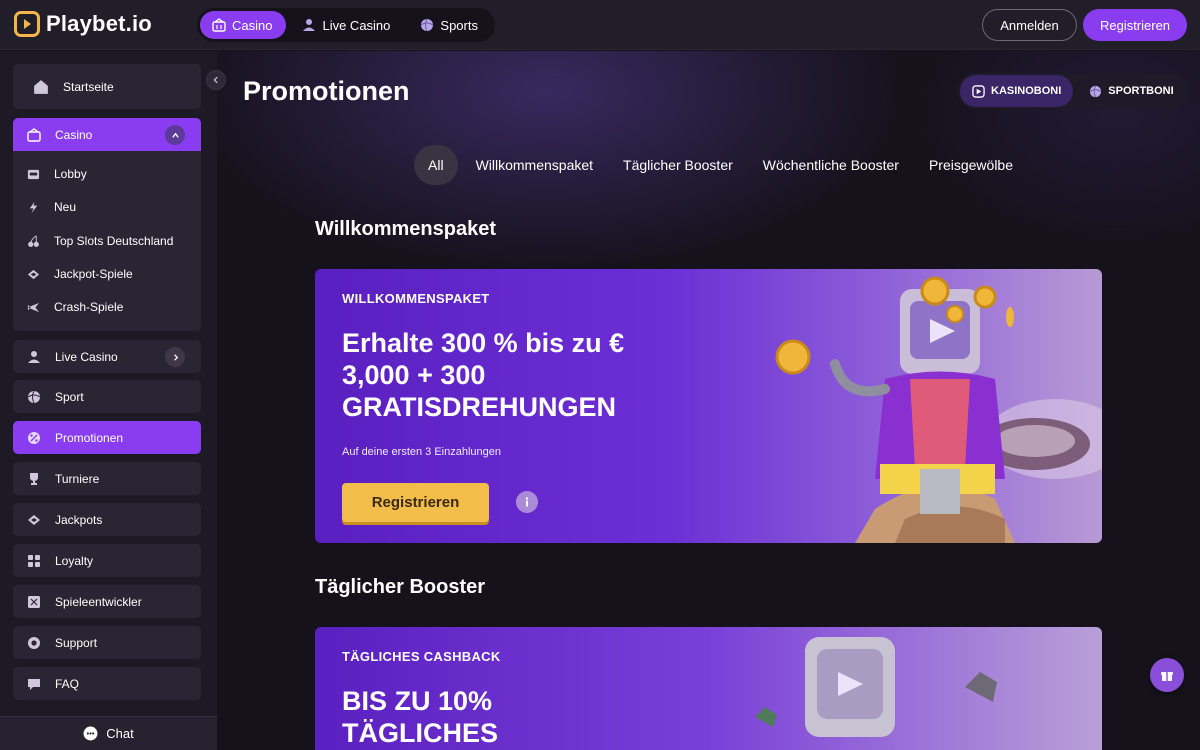  Describe the element at coordinates (89, 437) in the screenshot. I see `sidebar-item-label: Promotionen` at that location.